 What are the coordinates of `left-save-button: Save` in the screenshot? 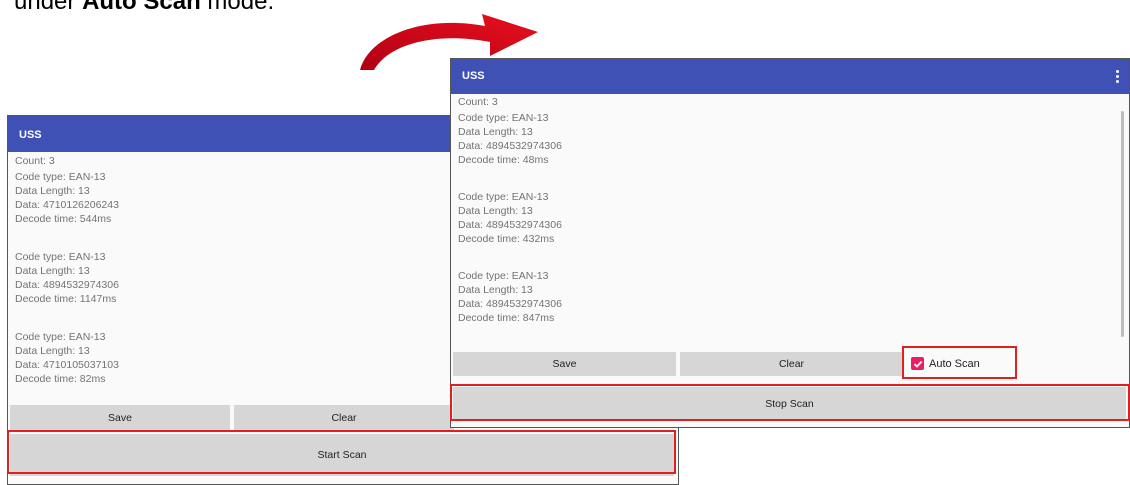 It's located at (120, 418).